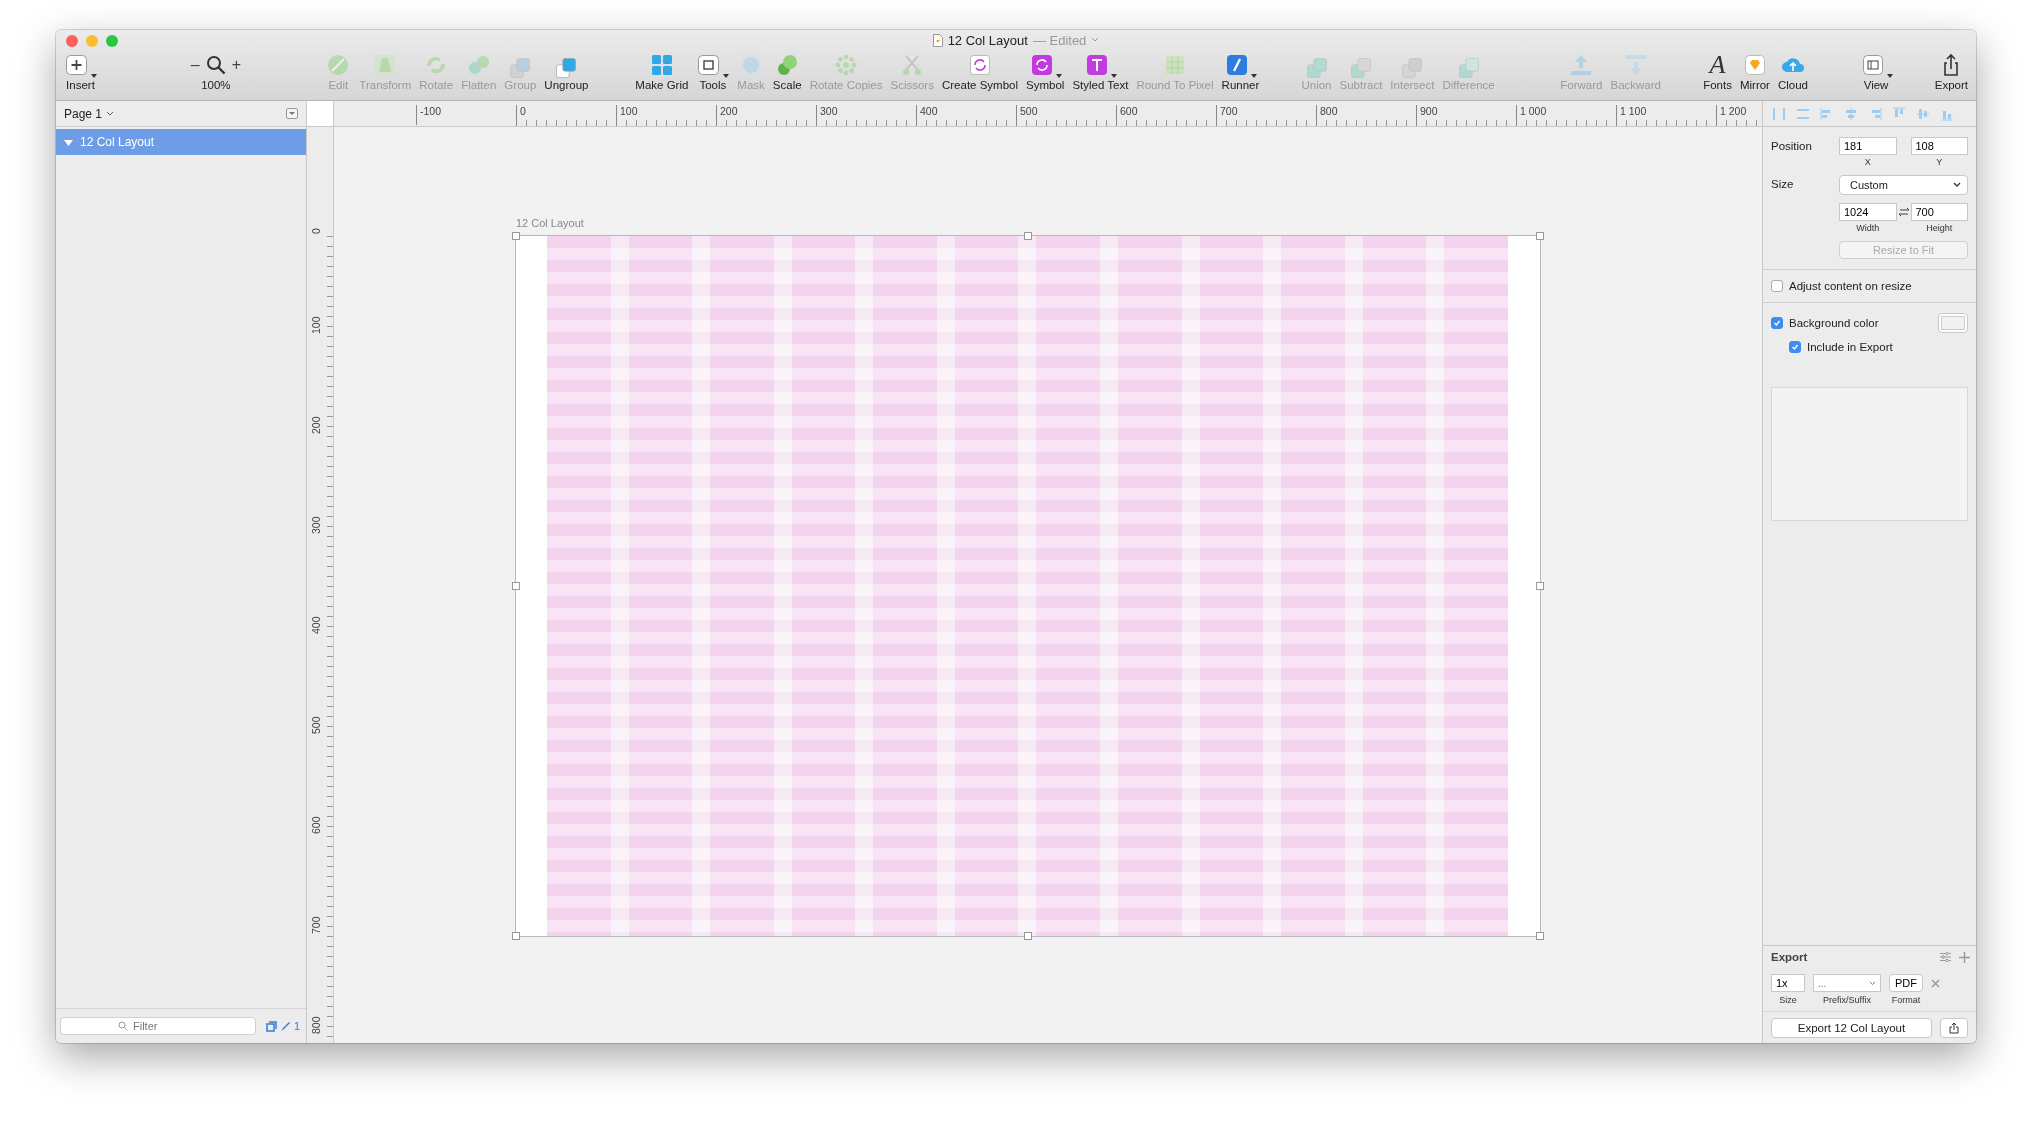 The height and width of the screenshot is (1124, 2032). Describe the element at coordinates (1731, 115) in the screenshot. I see `ruler-label: 1 200` at that location.